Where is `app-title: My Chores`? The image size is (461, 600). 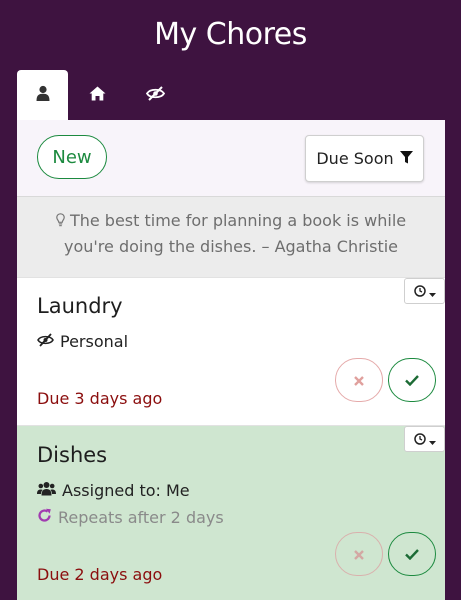 app-title: My Chores is located at coordinates (230, 34).